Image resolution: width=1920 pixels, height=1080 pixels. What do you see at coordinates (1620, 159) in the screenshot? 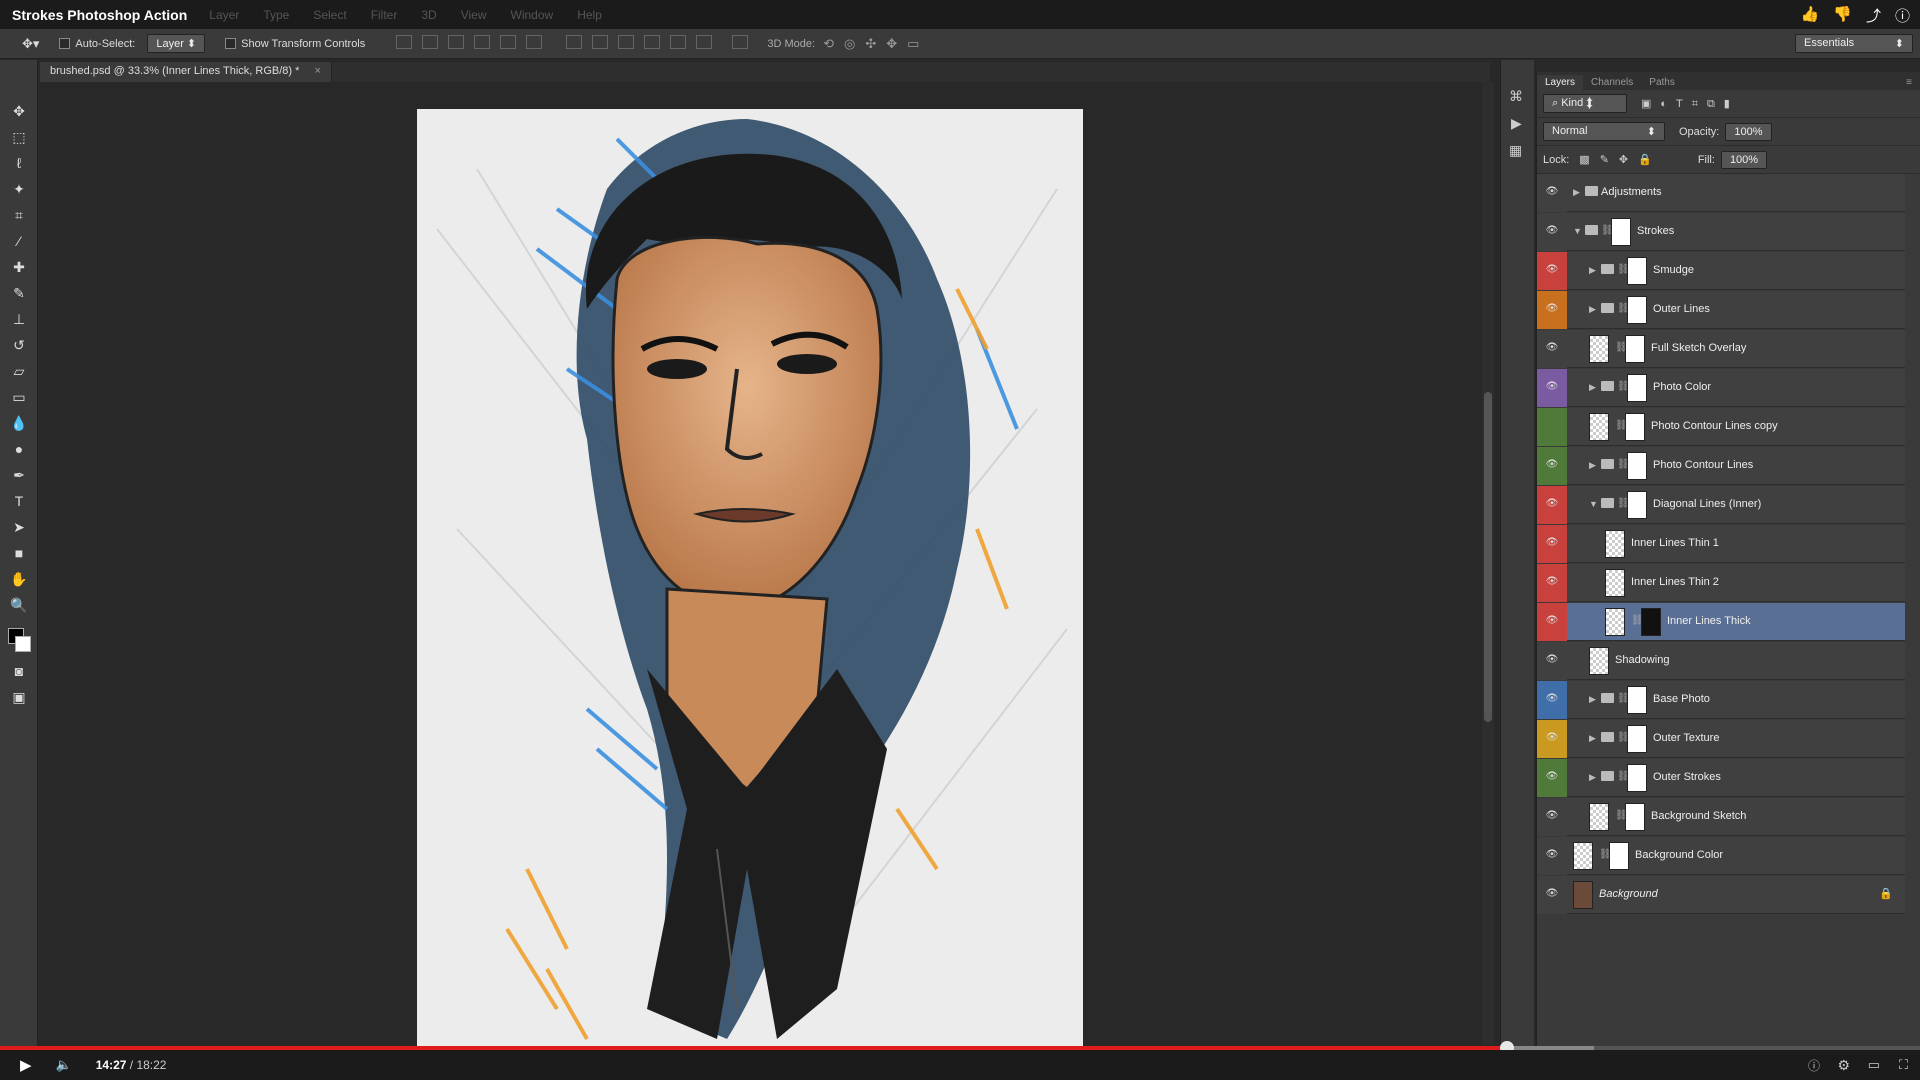
I see `lock-icons: ▩✎✥🔒` at bounding box center [1620, 159].